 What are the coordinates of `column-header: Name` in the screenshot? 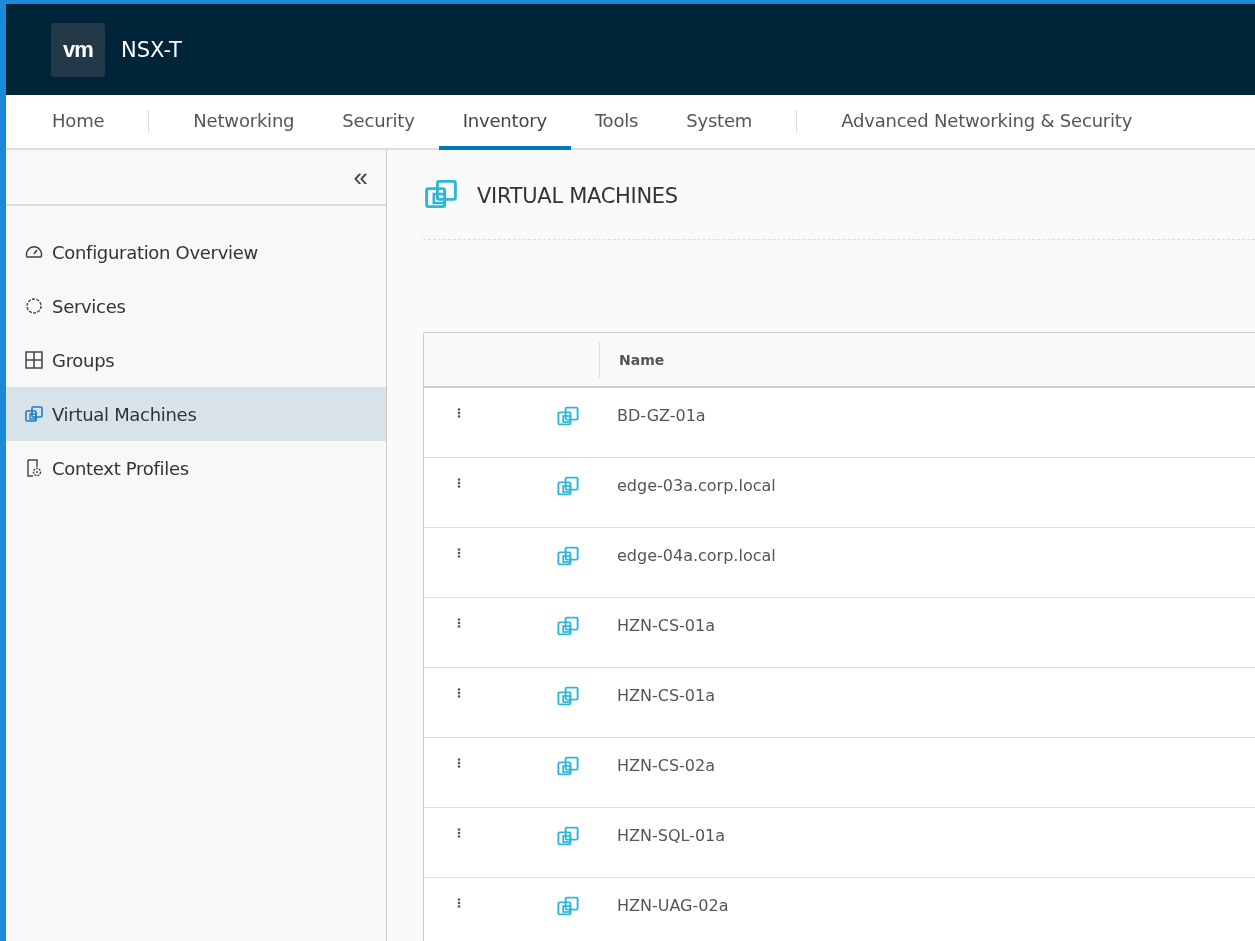 It's located at (632, 359).